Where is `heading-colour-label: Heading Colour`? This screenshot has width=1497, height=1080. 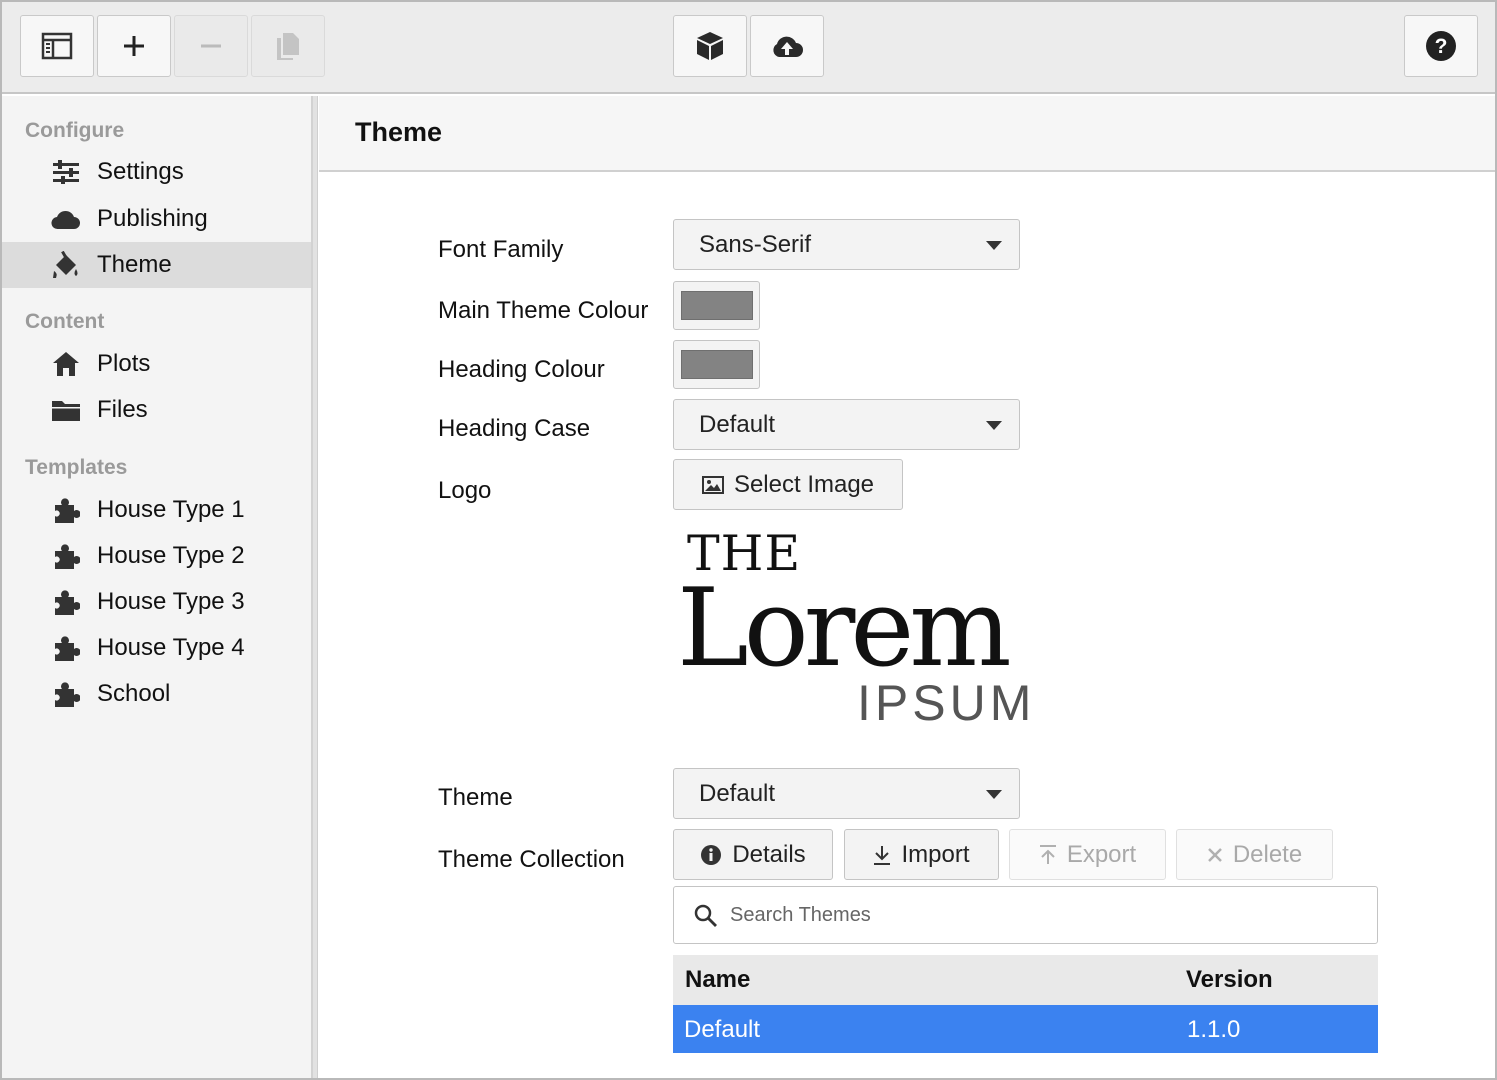
heading-colour-label: Heading Colour is located at coordinates (521, 369).